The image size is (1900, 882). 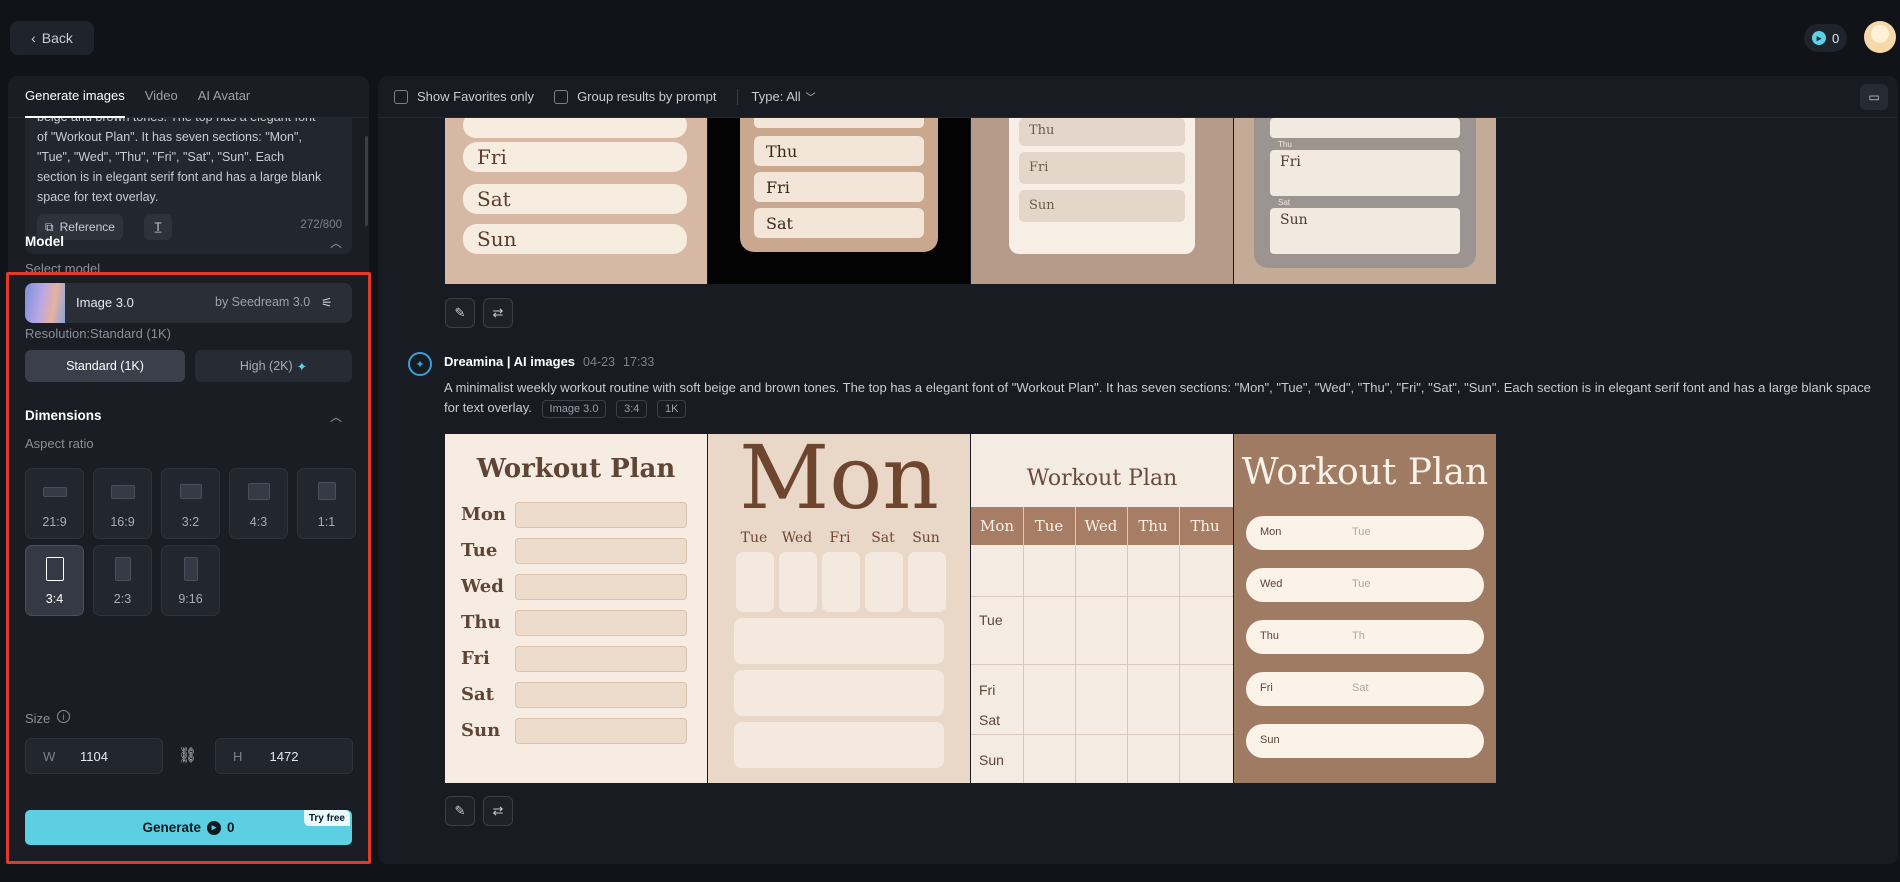 What do you see at coordinates (321, 225) in the screenshot?
I see `char-count: 272/800` at bounding box center [321, 225].